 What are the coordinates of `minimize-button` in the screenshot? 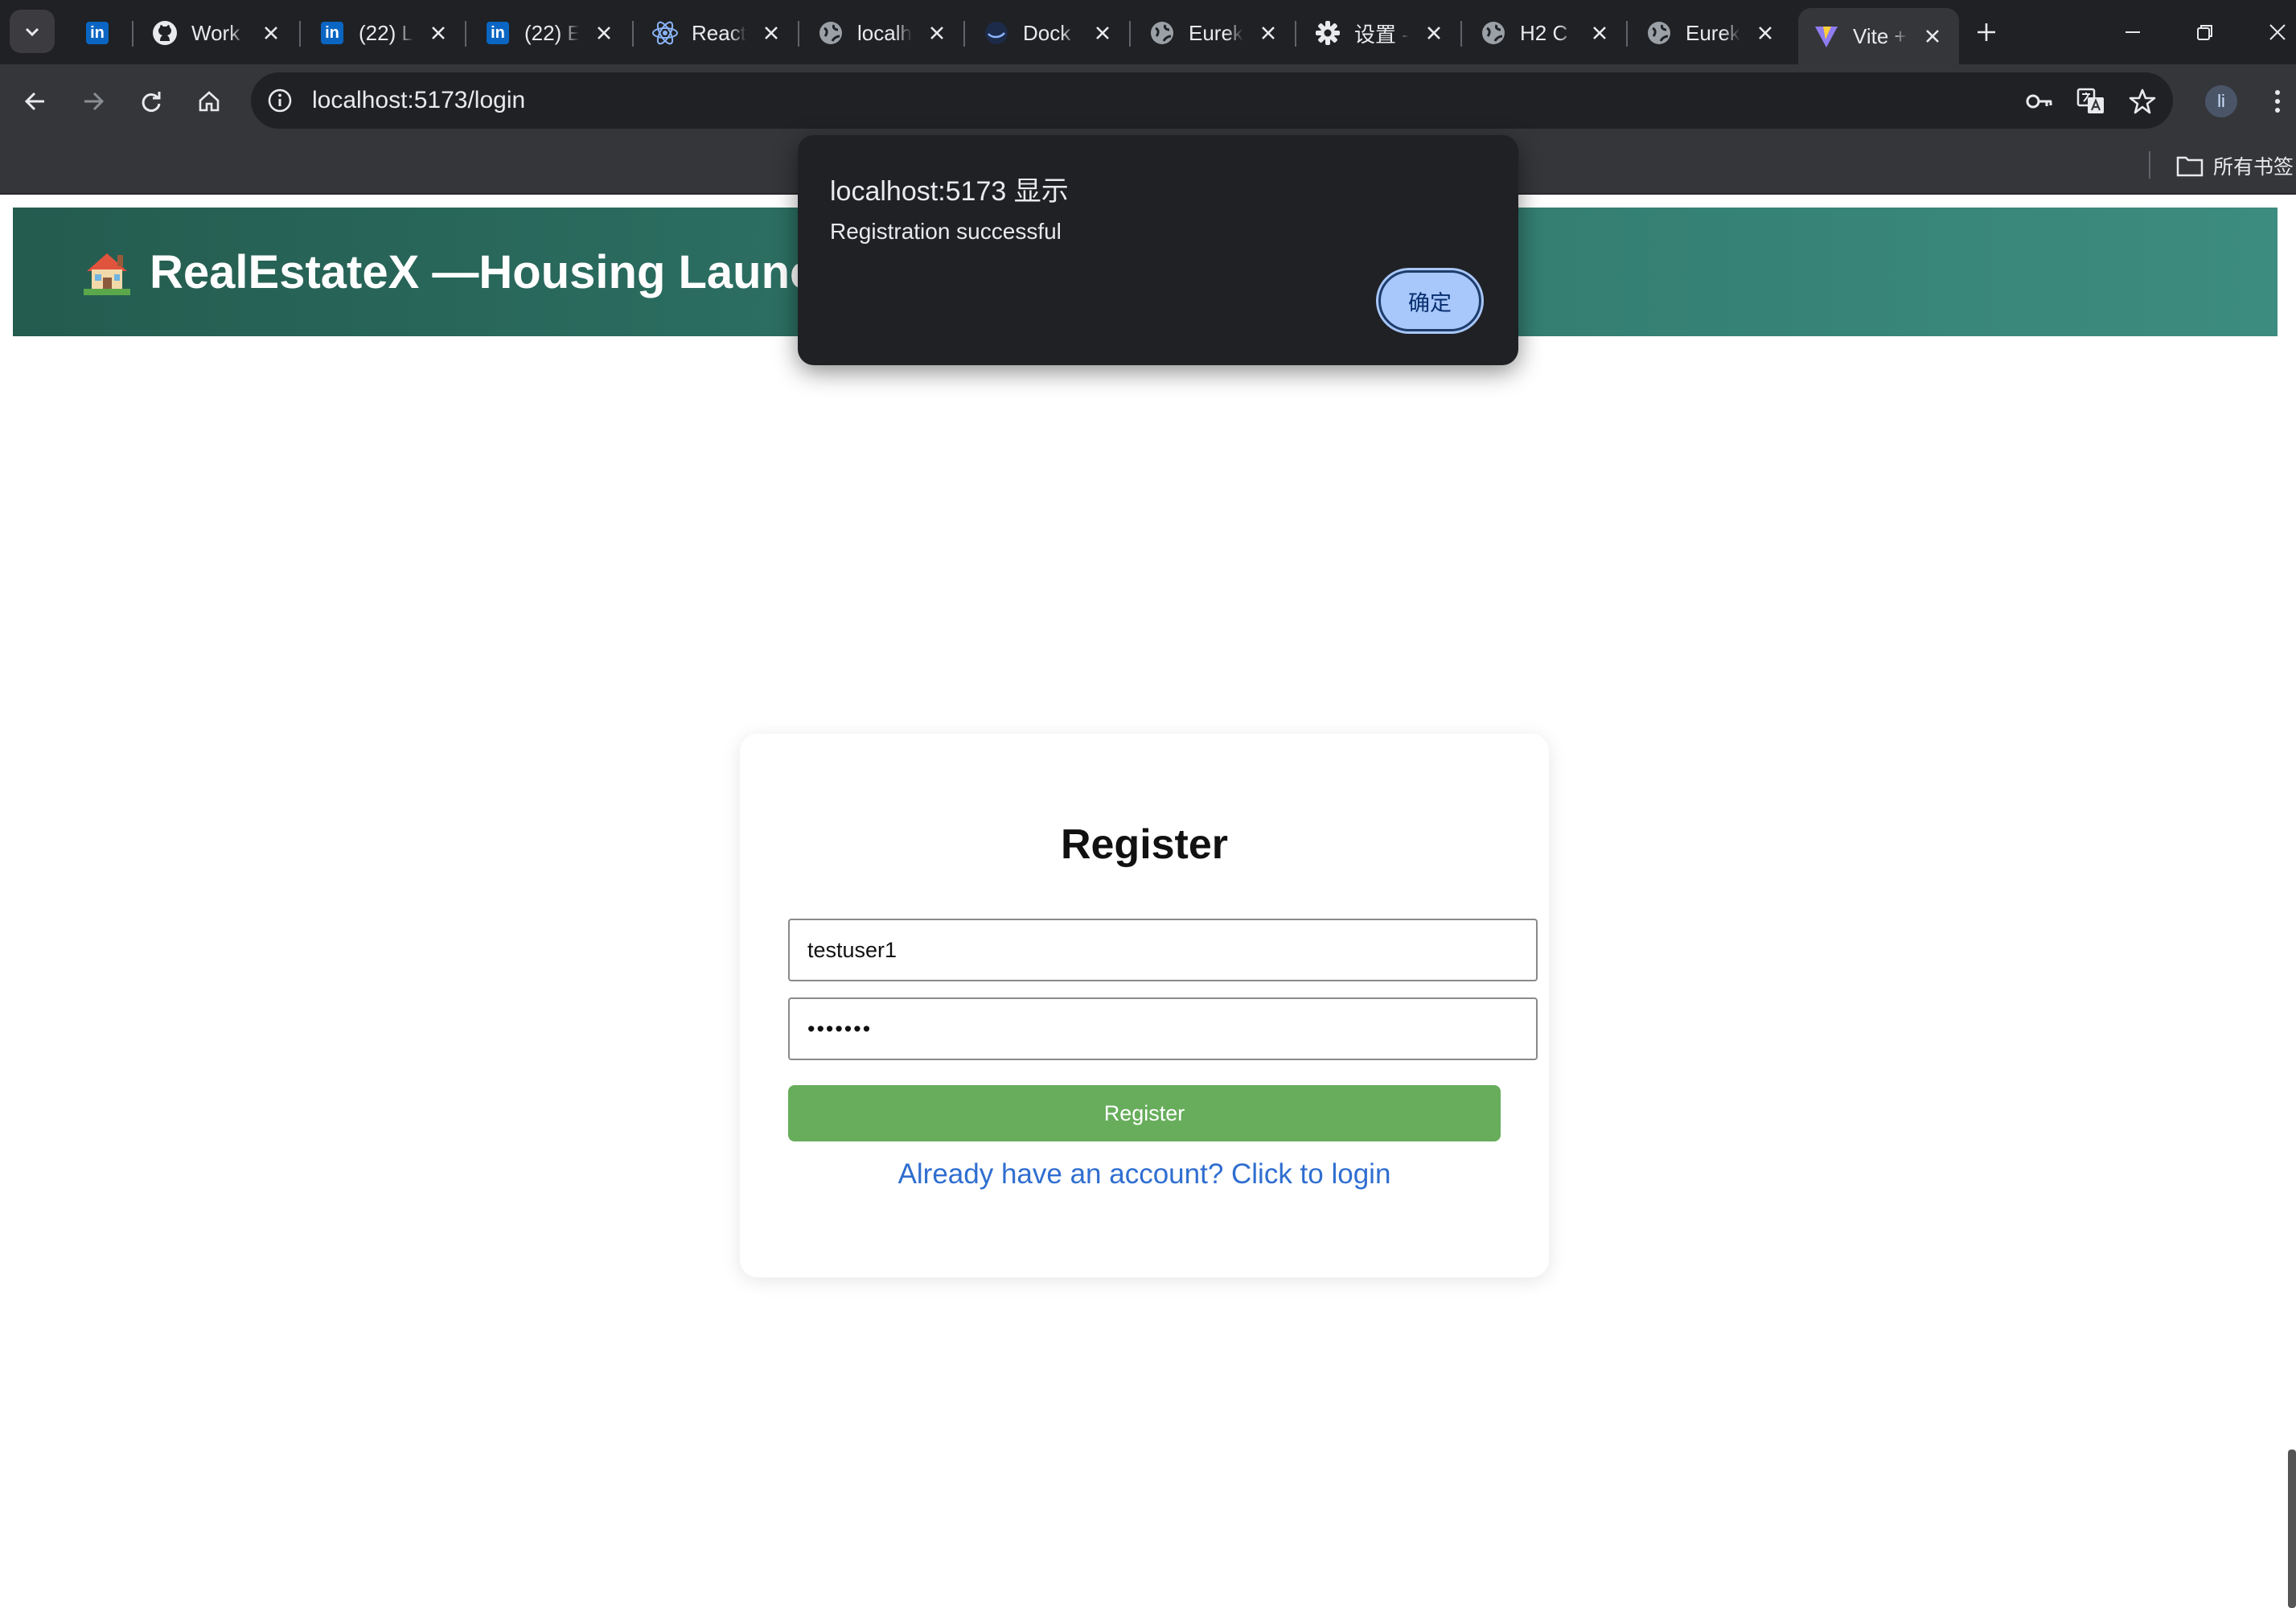 It's located at (2132, 32).